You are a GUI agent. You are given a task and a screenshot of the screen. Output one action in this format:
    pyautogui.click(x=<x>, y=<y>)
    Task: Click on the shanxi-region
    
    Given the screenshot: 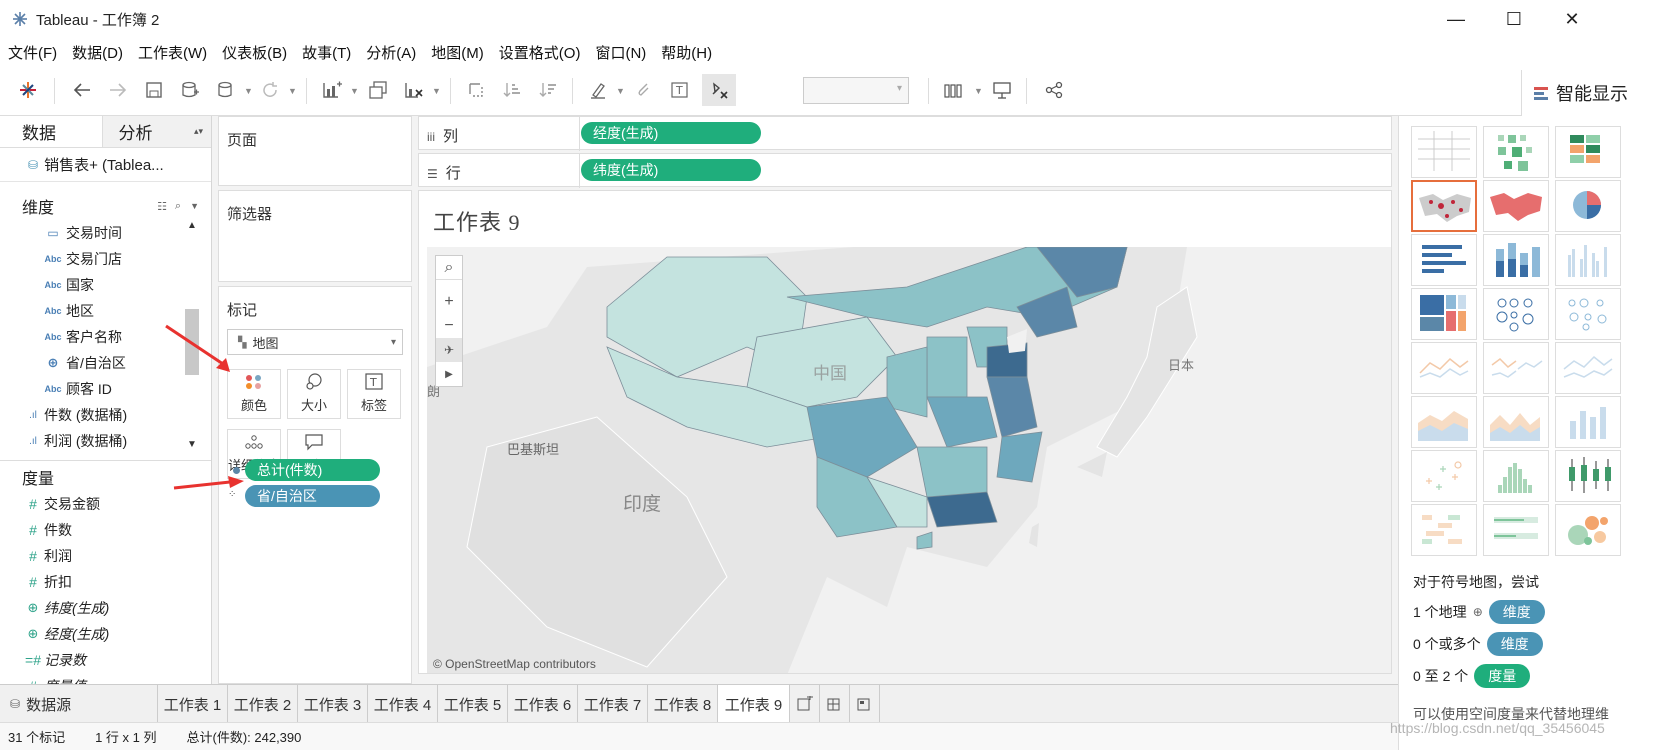 What is the action you would take?
    pyautogui.click(x=947, y=367)
    